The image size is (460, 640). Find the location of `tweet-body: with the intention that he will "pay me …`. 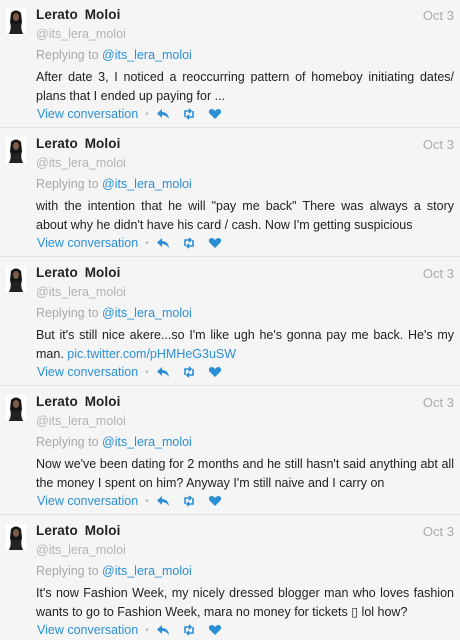

tweet-body: with the intention that he will "pay me … is located at coordinates (245, 215).